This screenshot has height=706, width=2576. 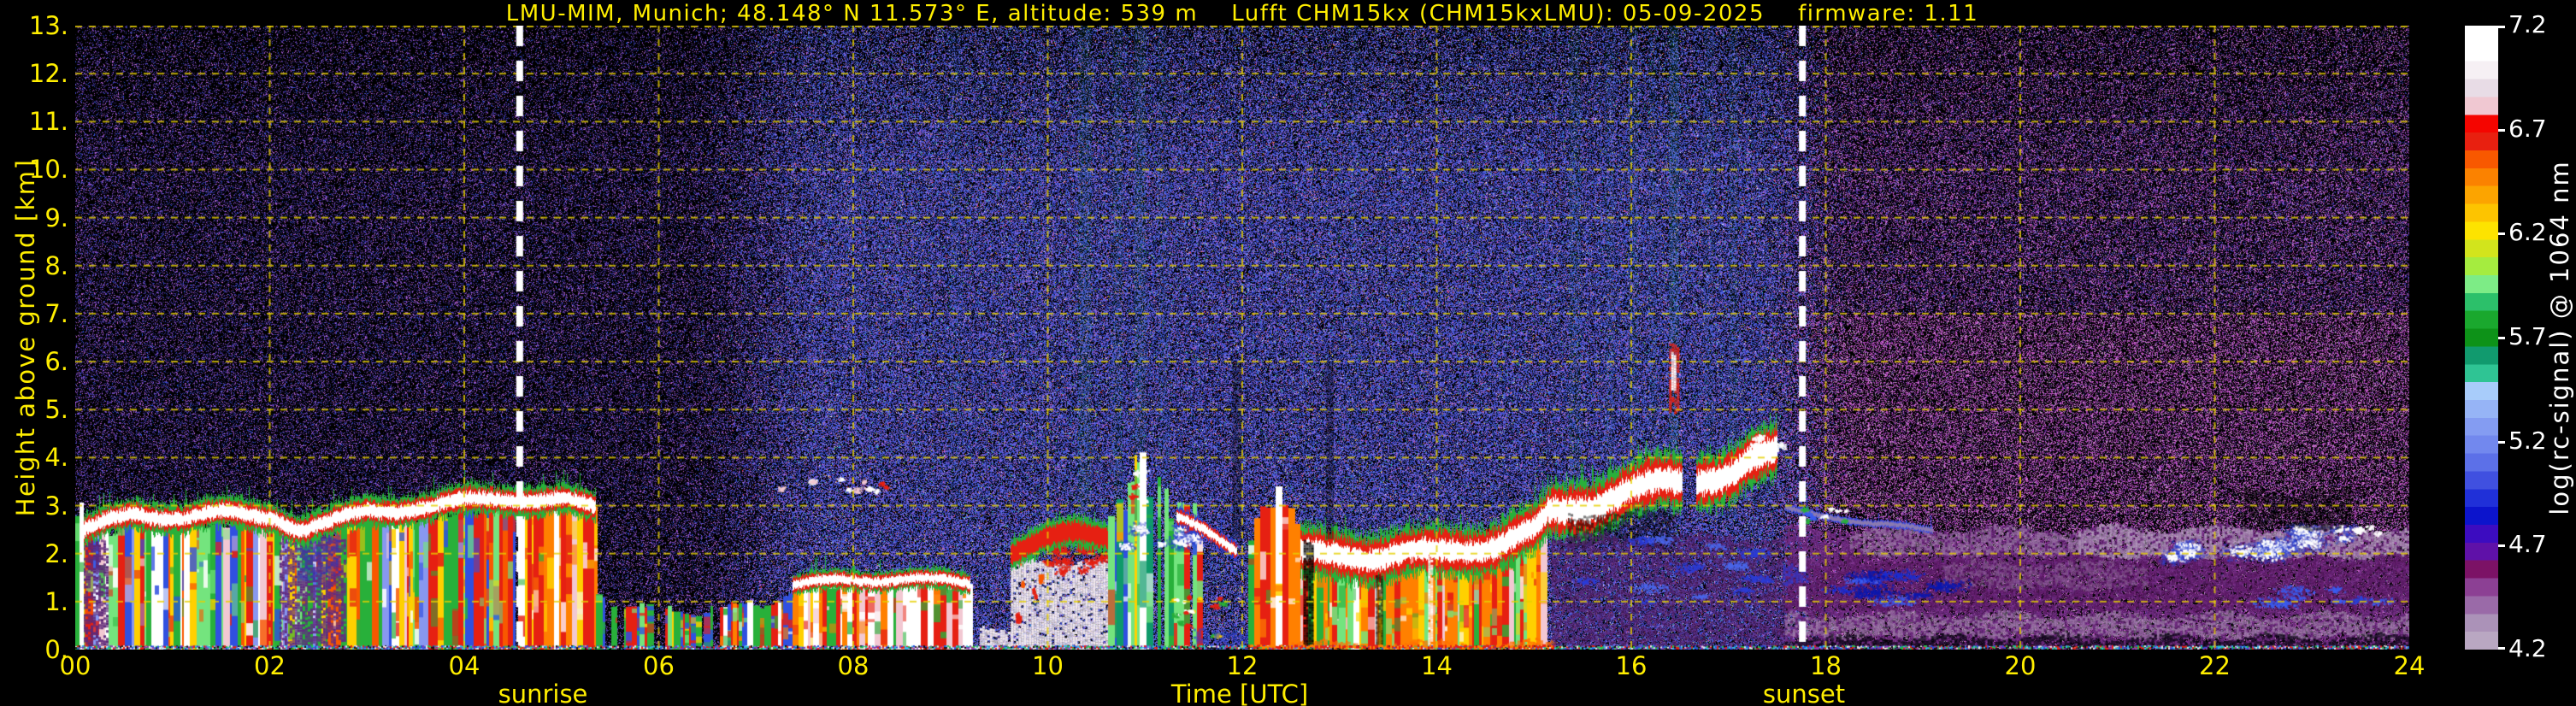 I want to click on x-tick-label: 24, so click(x=2409, y=665).